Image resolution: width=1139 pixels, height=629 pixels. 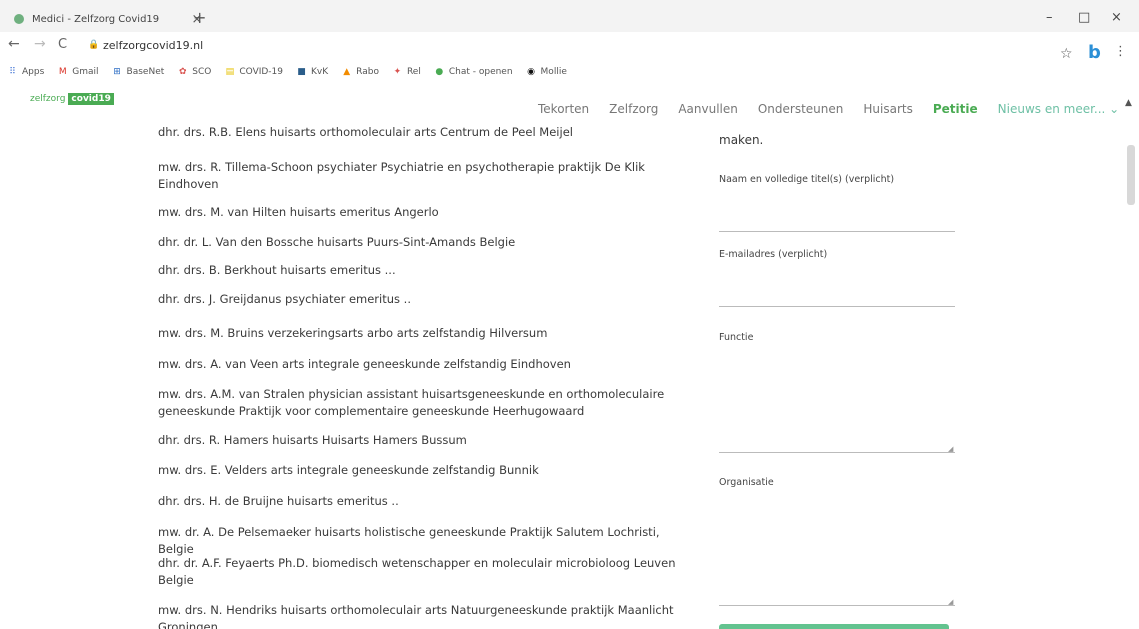 What do you see at coordinates (633, 109) in the screenshot?
I see `nav-item-zelfzorg: Zelfzorg` at bounding box center [633, 109].